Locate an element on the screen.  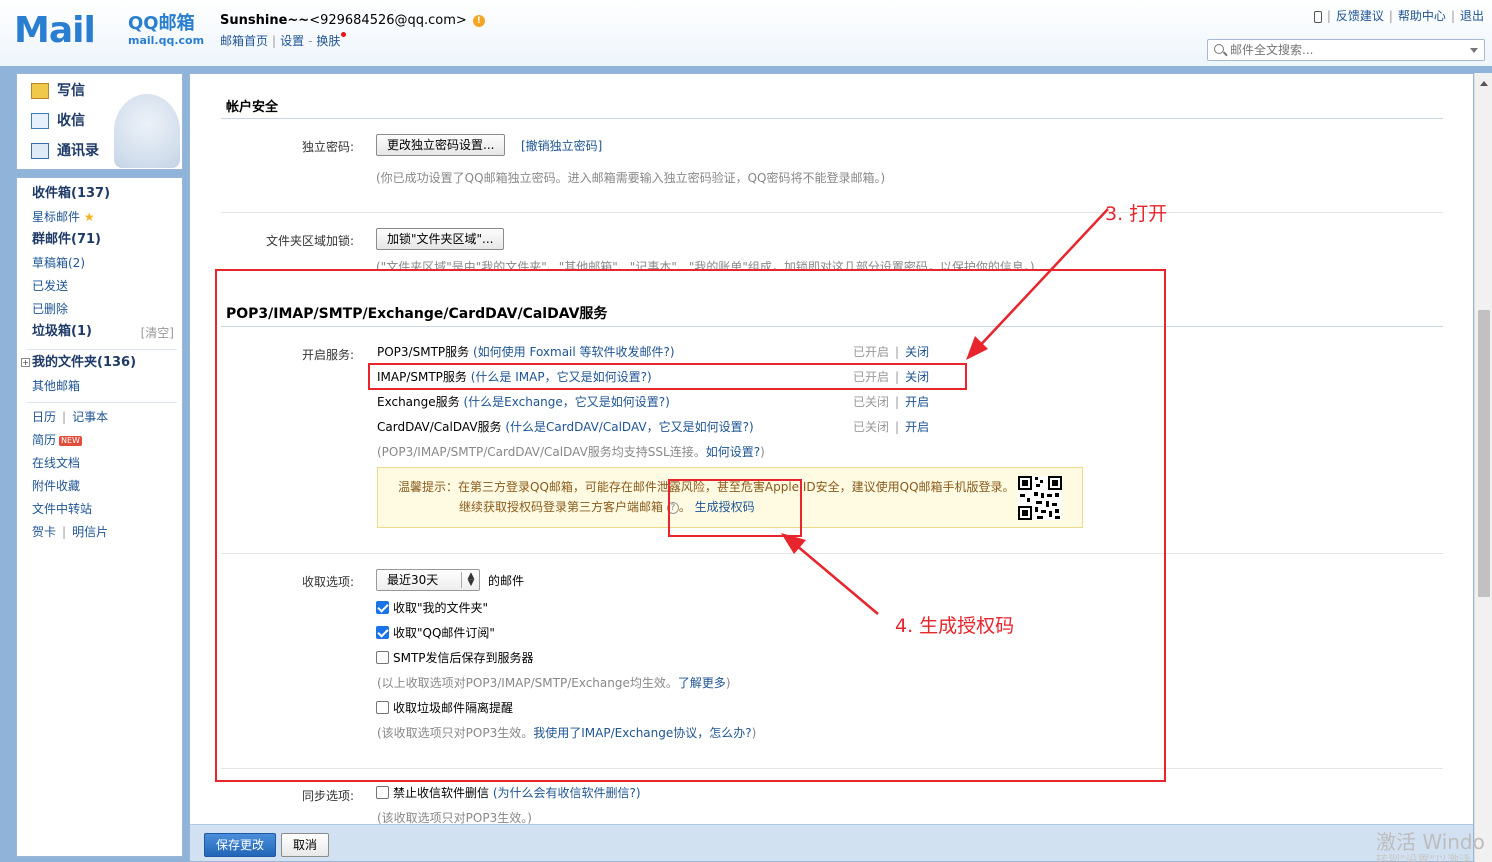
user-email: <929684526@qq.com> is located at coordinates (388, 20).